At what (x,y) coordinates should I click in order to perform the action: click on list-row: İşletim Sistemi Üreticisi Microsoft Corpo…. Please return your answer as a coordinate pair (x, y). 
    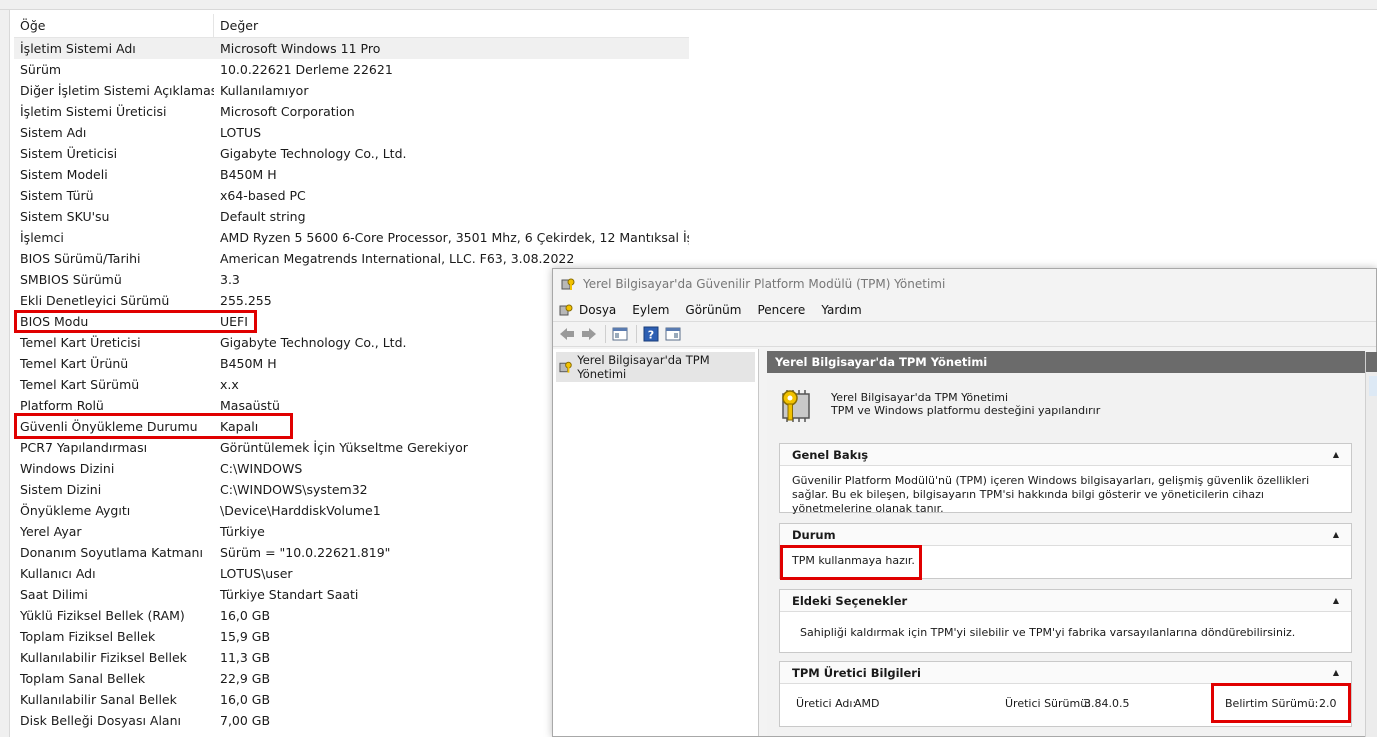
    Looking at the image, I should click on (351, 111).